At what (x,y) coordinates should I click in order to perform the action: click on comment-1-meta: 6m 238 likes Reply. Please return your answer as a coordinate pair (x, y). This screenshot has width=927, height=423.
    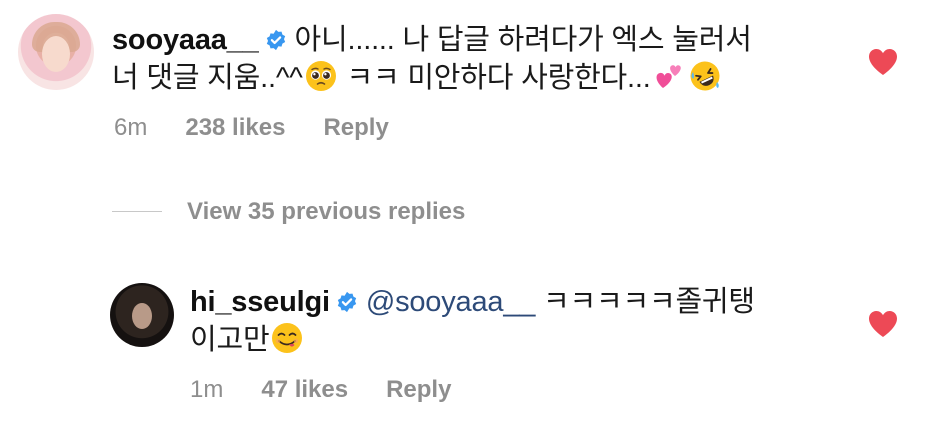
    Looking at the image, I should click on (270, 128).